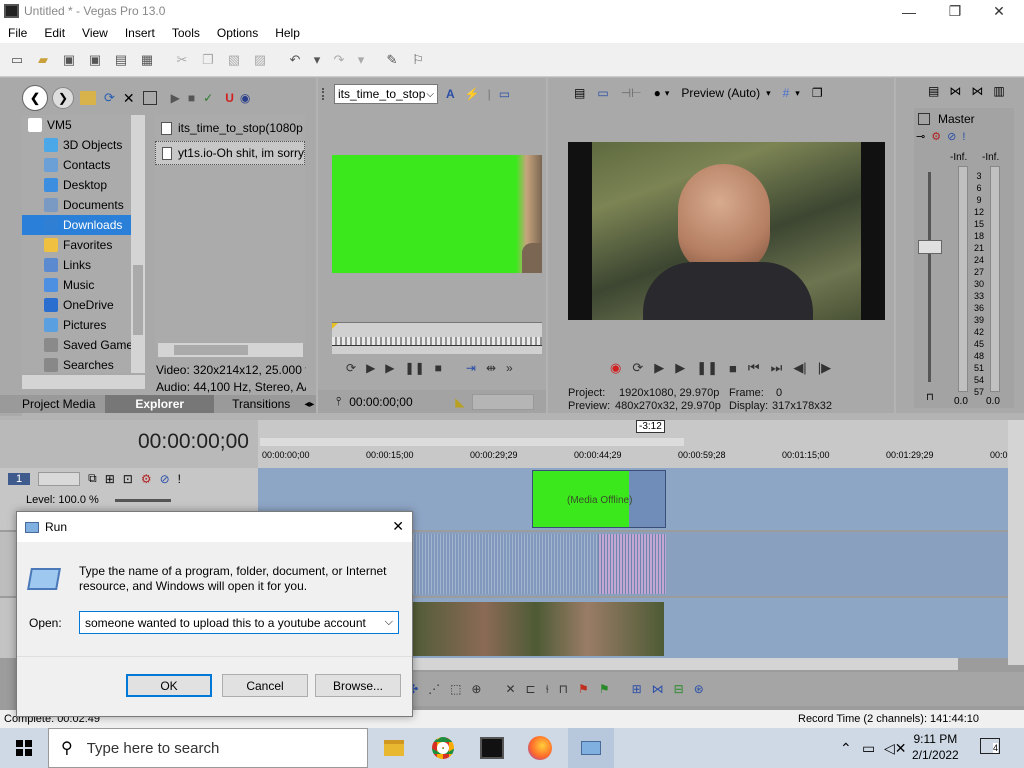  What do you see at coordinates (434, 689) in the screenshot?
I see `envelope-icon: ⋰` at bounding box center [434, 689].